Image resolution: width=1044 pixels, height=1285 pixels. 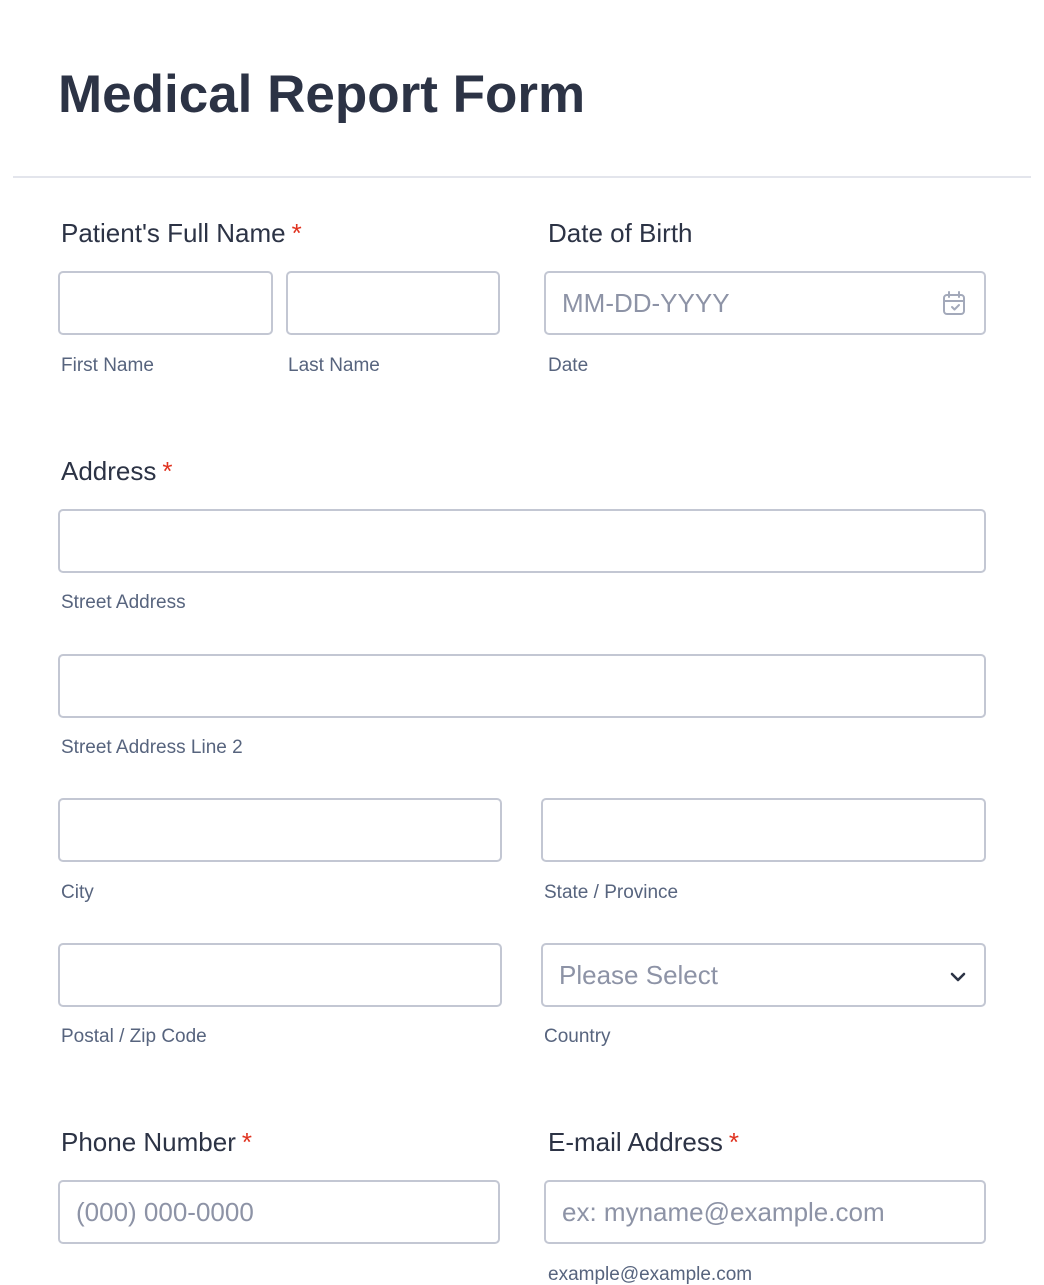 What do you see at coordinates (635, 1142) in the screenshot?
I see `email-label-text: E-mail Address` at bounding box center [635, 1142].